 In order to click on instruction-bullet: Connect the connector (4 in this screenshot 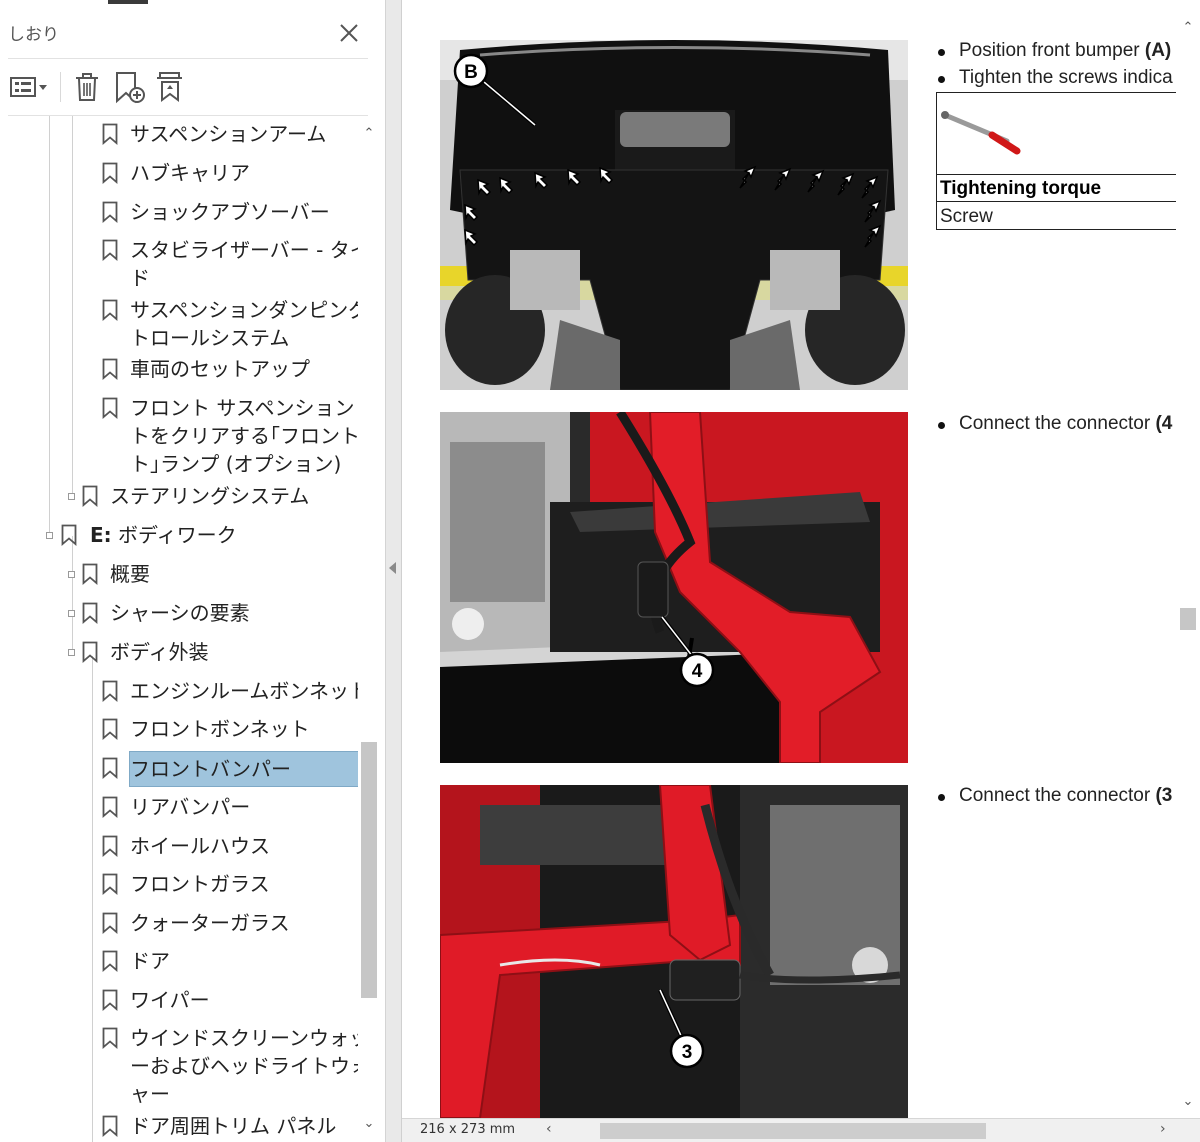, I will do `click(1055, 424)`.